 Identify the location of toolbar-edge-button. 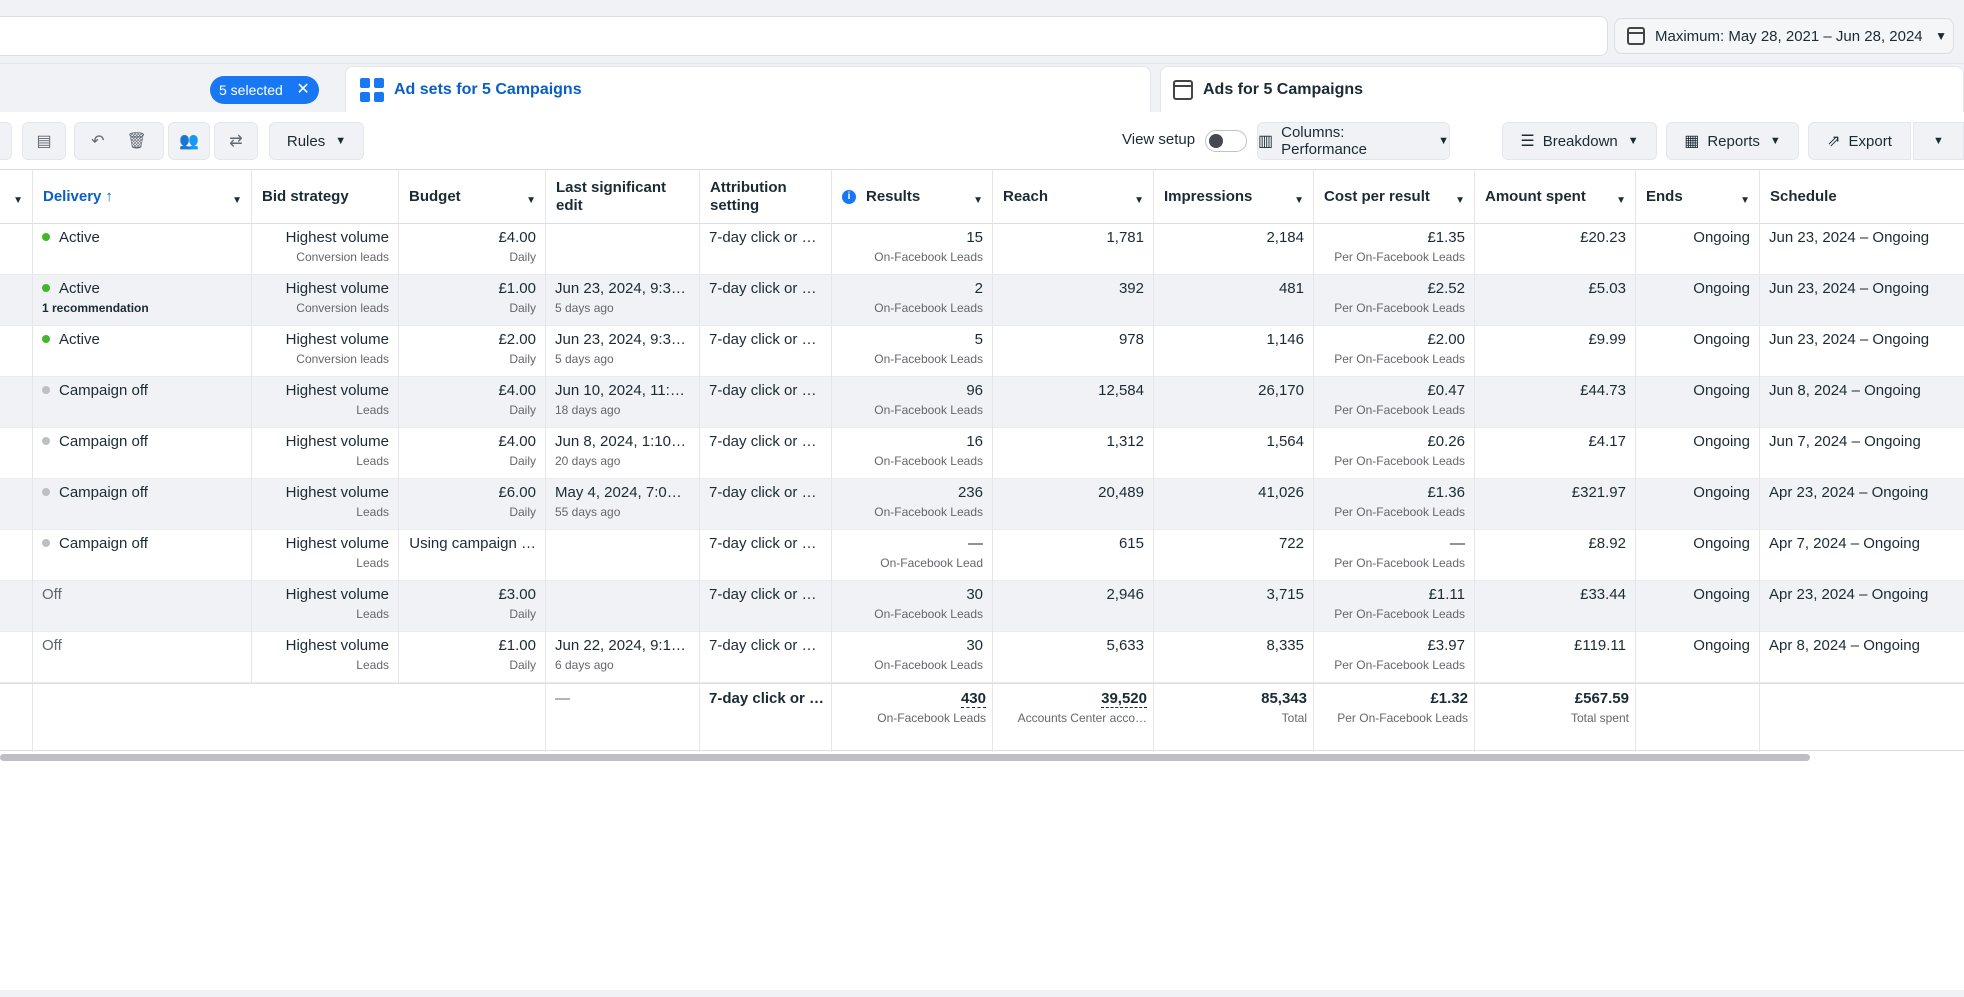
(6, 141).